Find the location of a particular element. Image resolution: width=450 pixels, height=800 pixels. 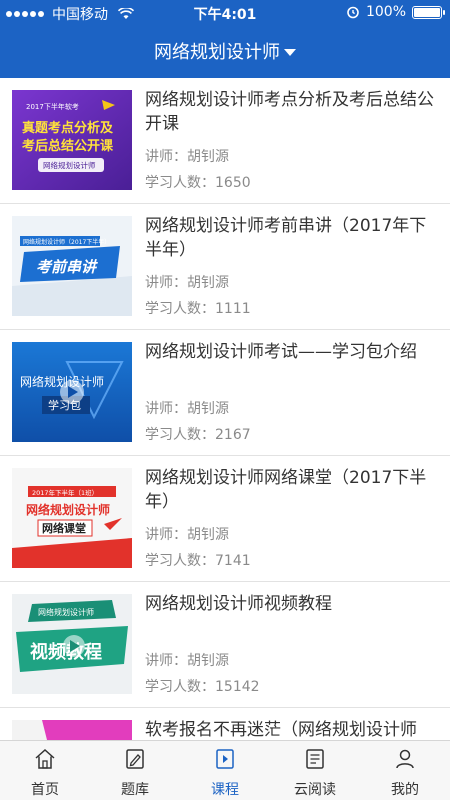

course-thumbnail is located at coordinates (72, 730).